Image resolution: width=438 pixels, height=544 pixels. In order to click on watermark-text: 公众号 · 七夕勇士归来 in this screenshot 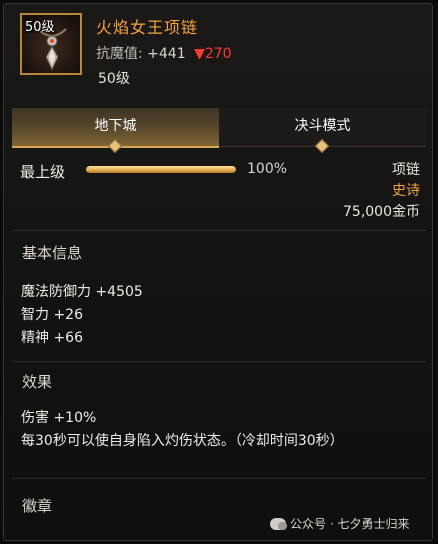, I will do `click(350, 524)`.